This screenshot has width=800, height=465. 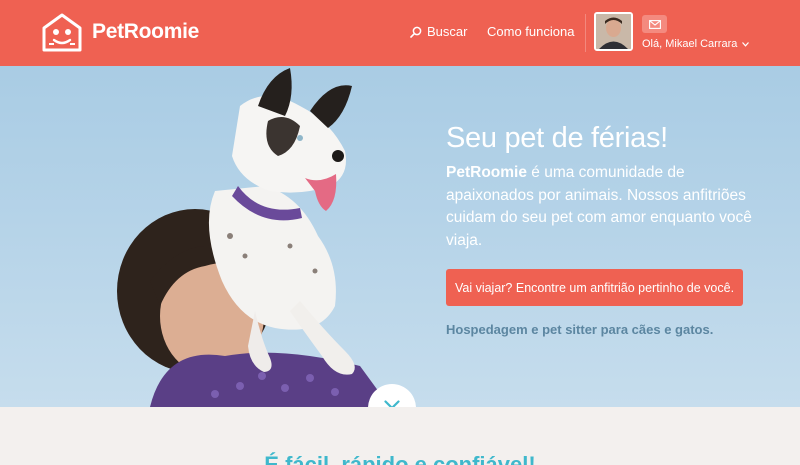 I want to click on mail-icon, so click(x=654, y=24).